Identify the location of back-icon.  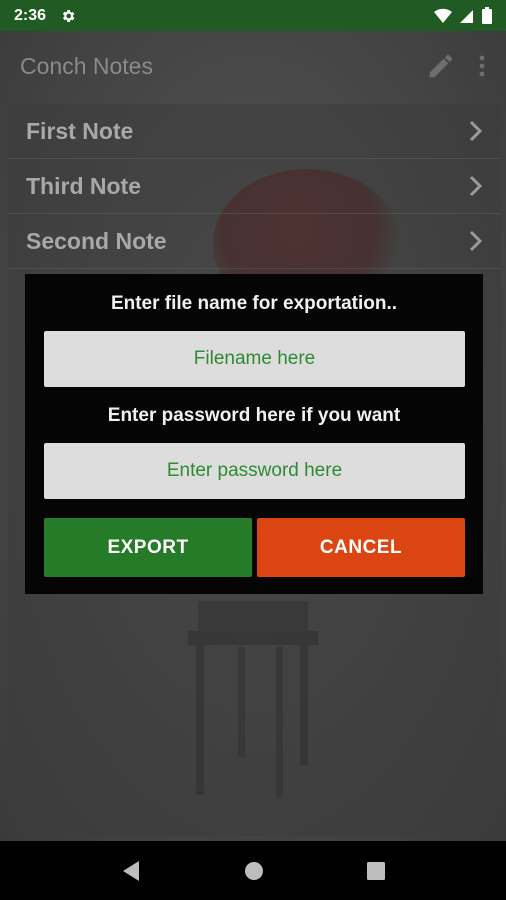
(131, 871).